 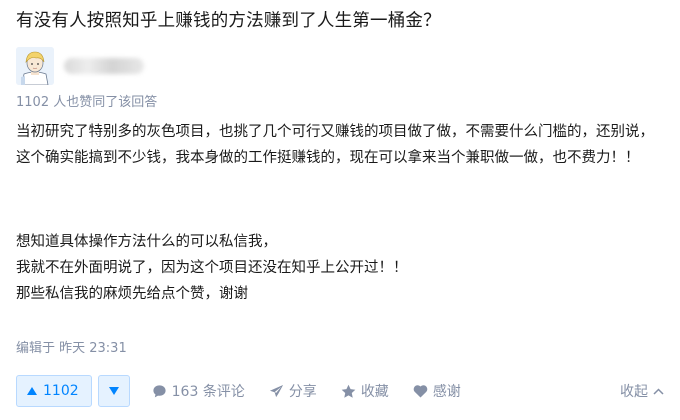 I want to click on heart-icon, so click(x=420, y=391).